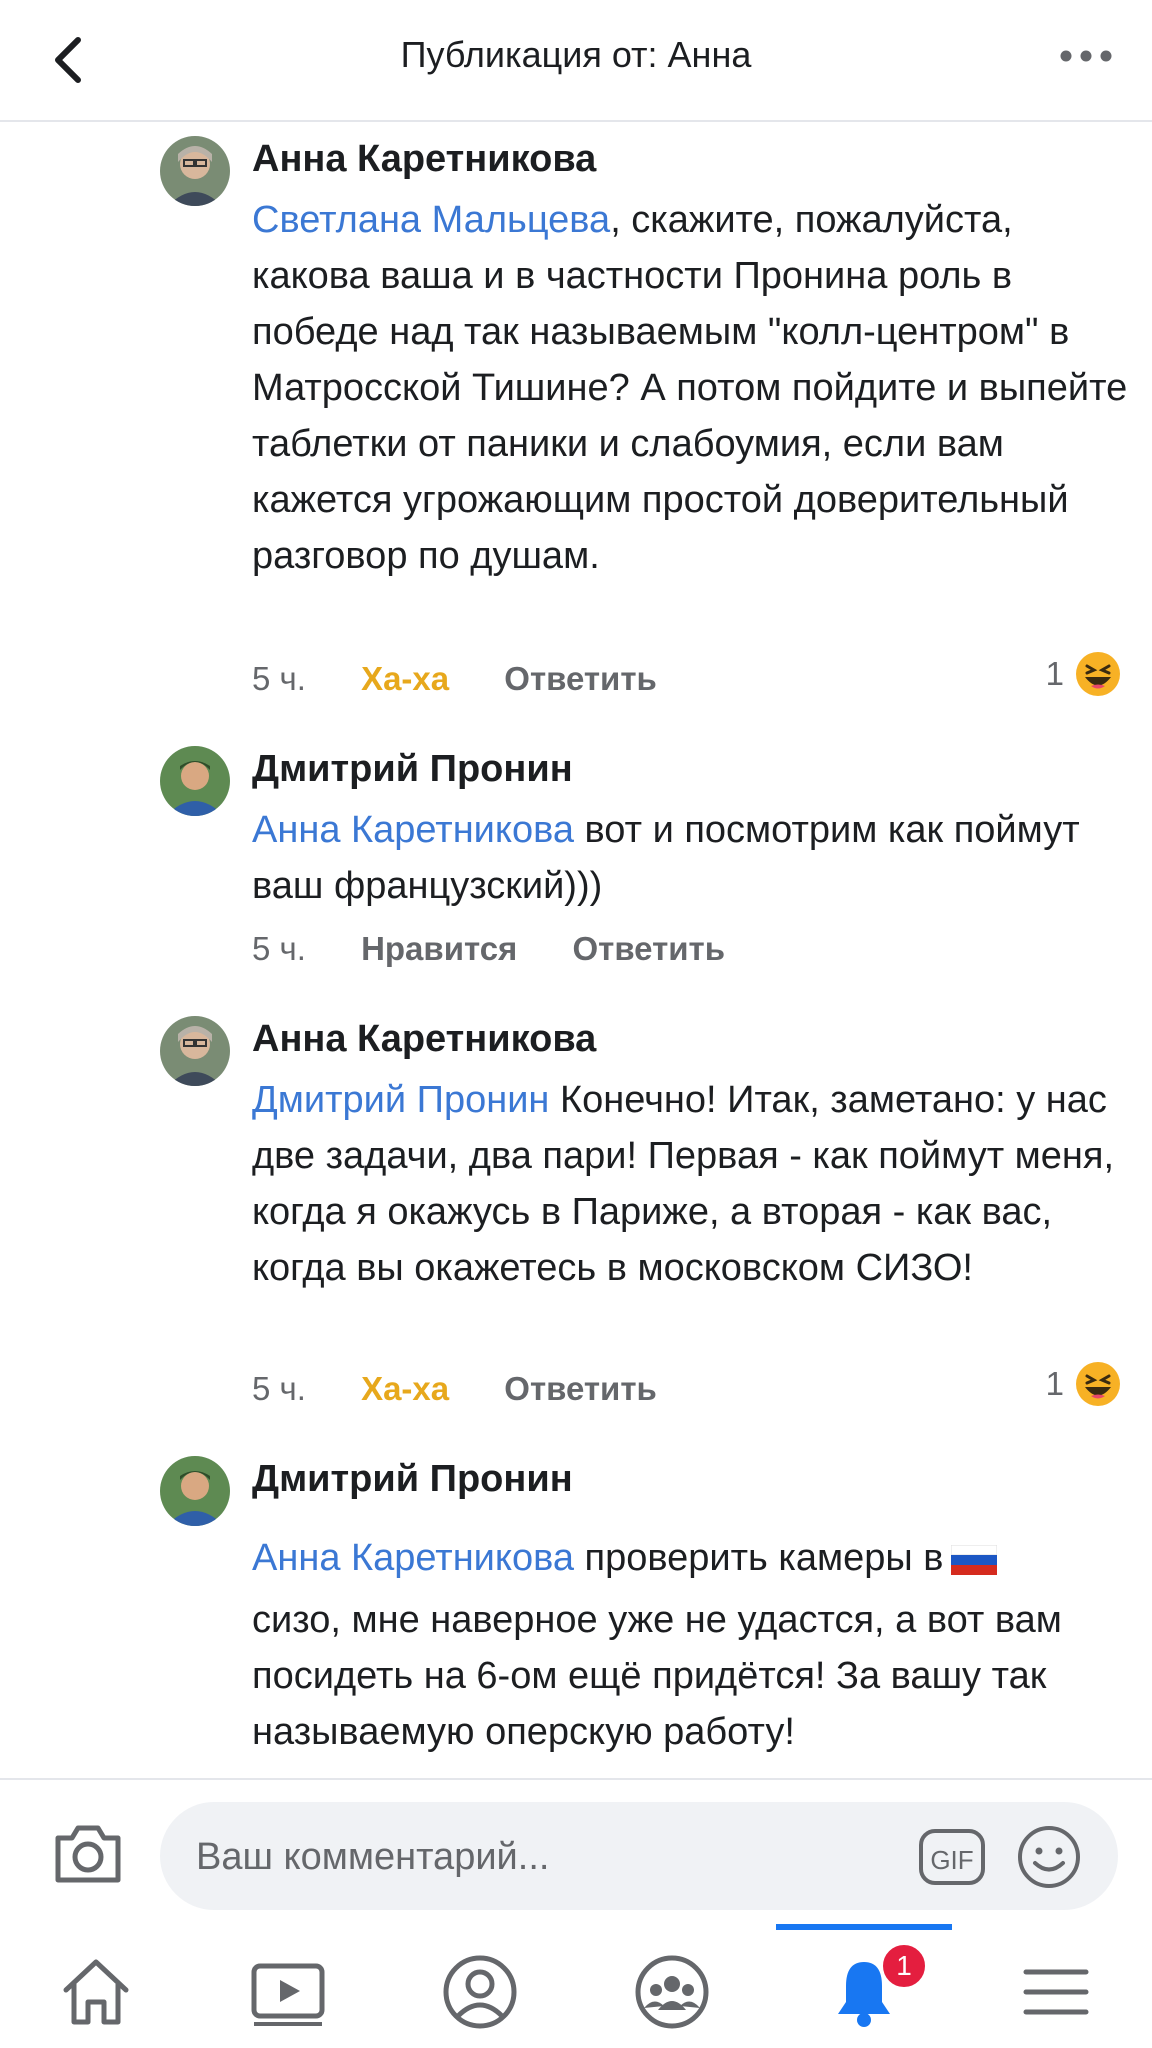 This screenshot has height=2048, width=1152. I want to click on camera-icon, so click(88, 1853).